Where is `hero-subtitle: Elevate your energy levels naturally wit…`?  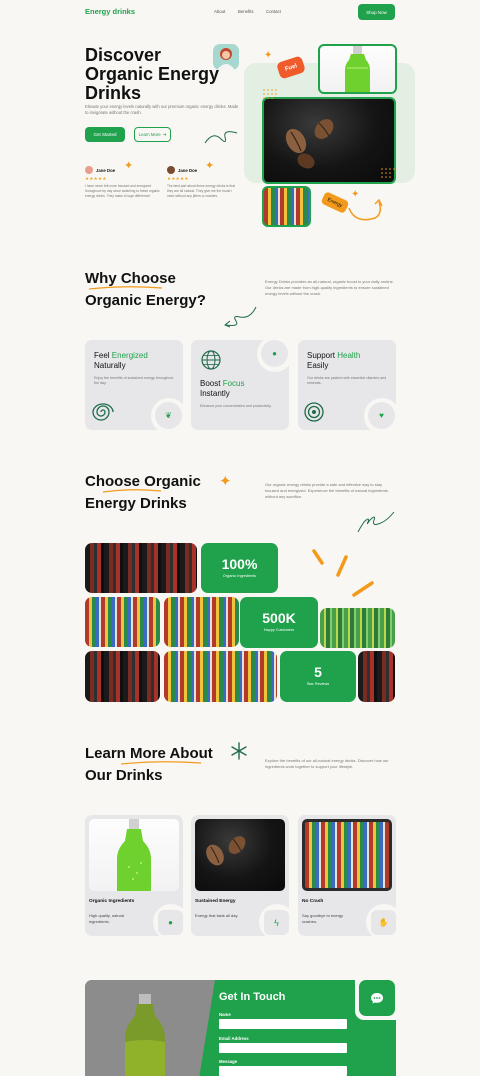 hero-subtitle: Elevate your energy levels naturally wit… is located at coordinates (162, 110).